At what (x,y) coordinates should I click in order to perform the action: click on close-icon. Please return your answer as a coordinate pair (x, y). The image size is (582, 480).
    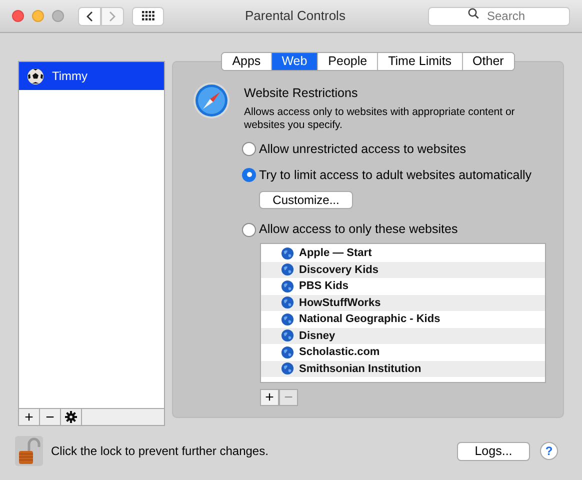
    Looking at the image, I should click on (18, 16).